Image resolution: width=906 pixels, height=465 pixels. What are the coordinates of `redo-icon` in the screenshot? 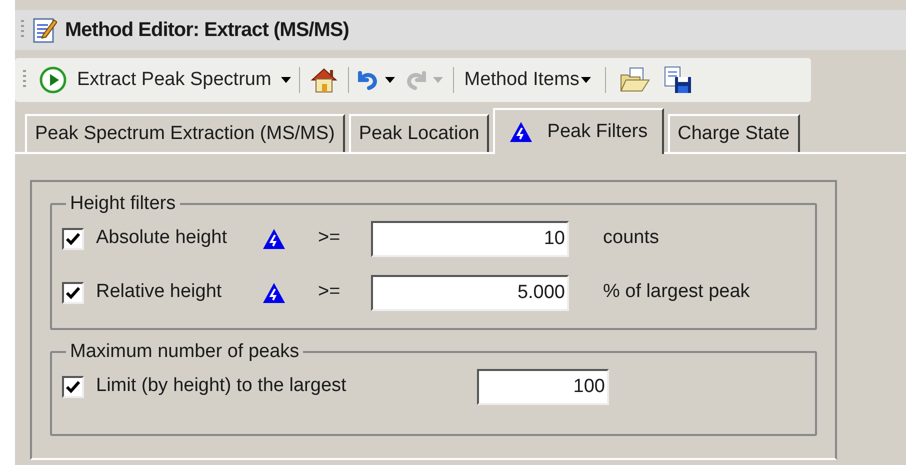 It's located at (416, 80).